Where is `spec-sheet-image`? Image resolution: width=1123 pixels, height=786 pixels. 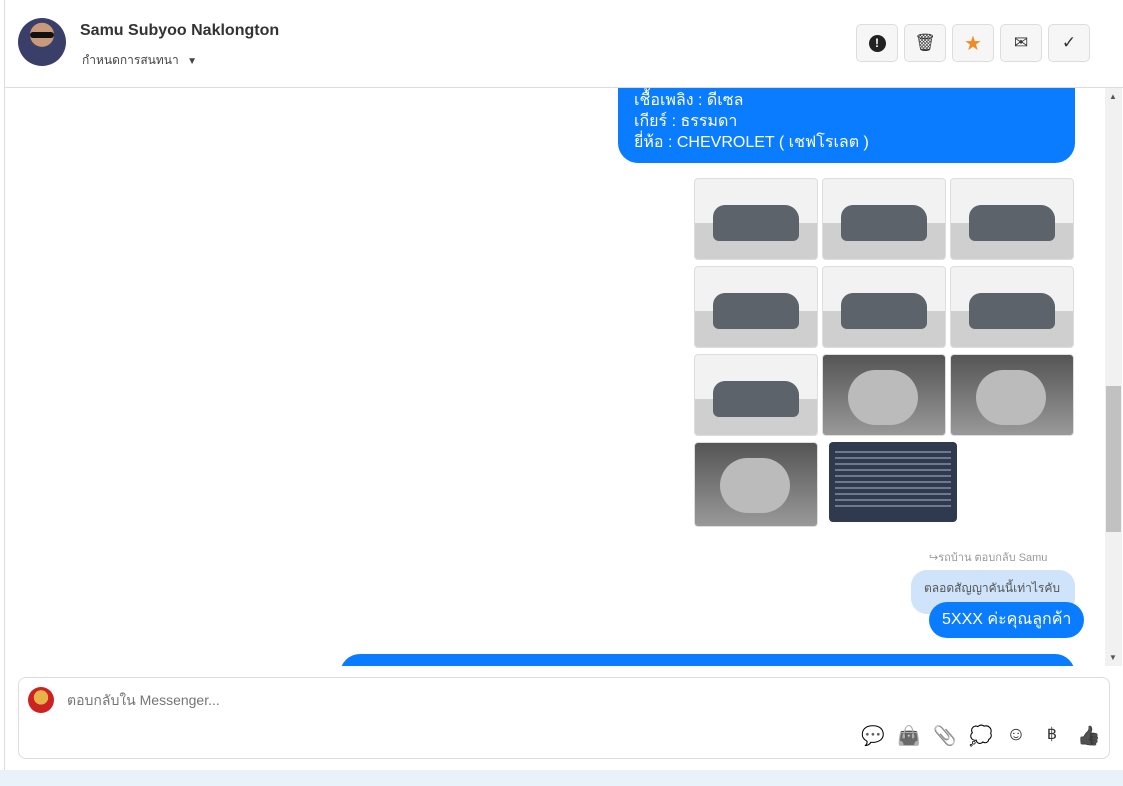 spec-sheet-image is located at coordinates (893, 482).